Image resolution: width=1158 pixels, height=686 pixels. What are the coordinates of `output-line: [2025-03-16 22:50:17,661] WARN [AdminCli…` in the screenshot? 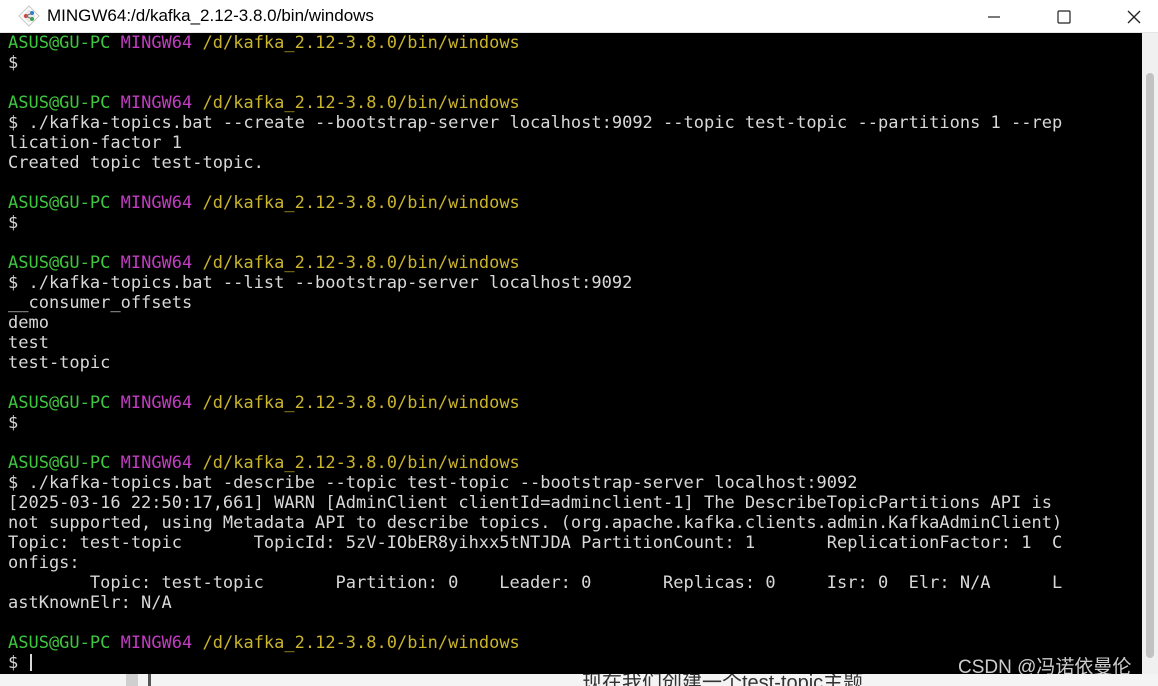 It's located at (535, 503).